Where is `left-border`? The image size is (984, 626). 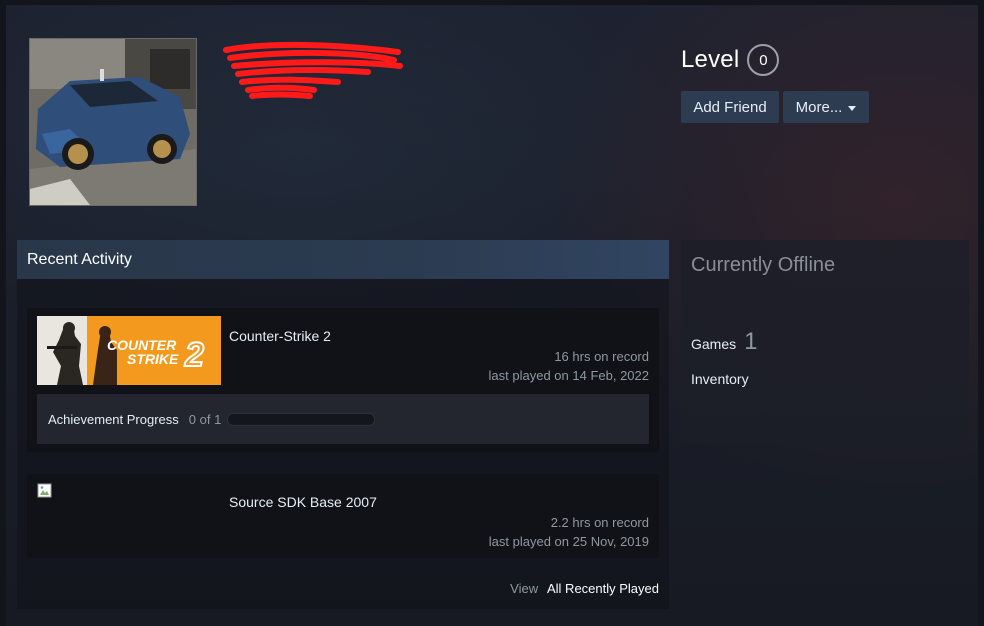
left-border is located at coordinates (3, 313).